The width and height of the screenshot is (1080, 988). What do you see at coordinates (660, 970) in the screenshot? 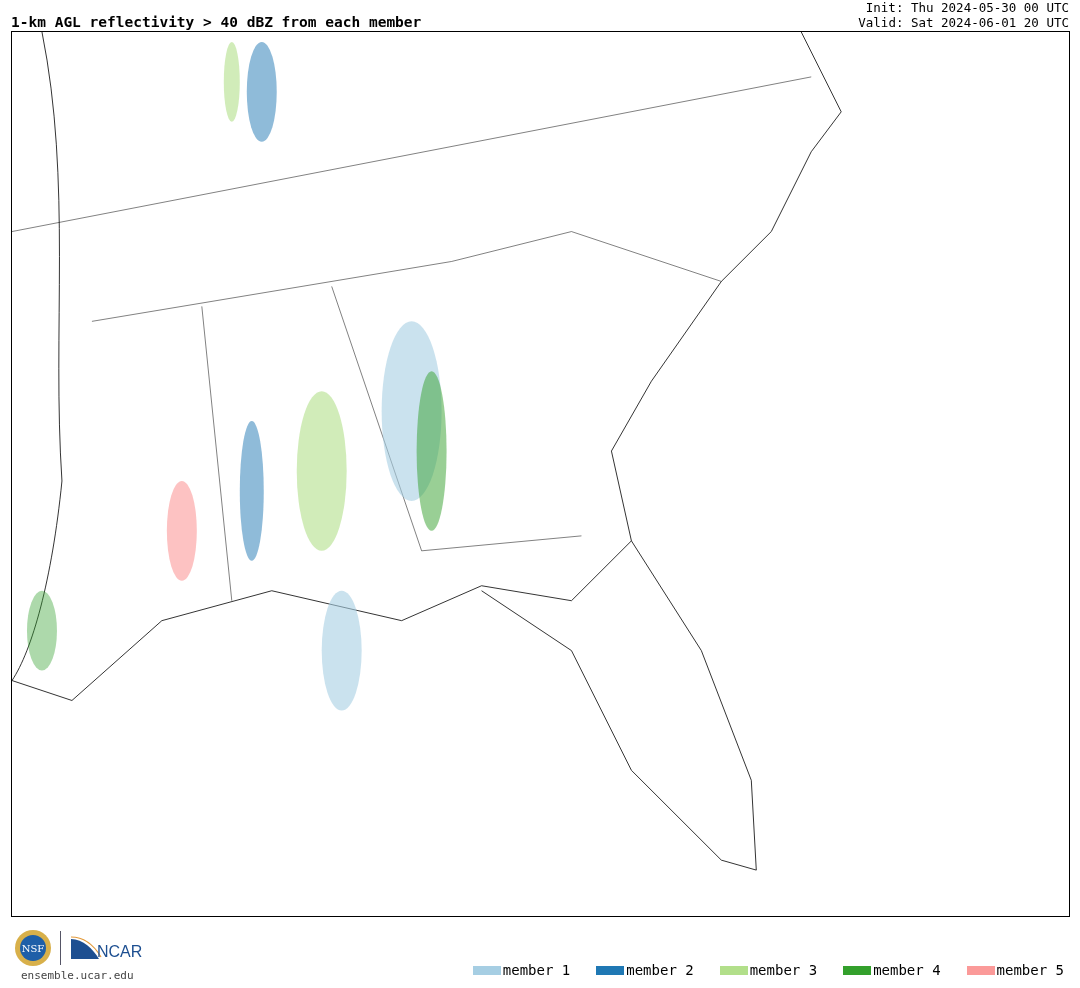
I see `legend-label: member 2` at bounding box center [660, 970].